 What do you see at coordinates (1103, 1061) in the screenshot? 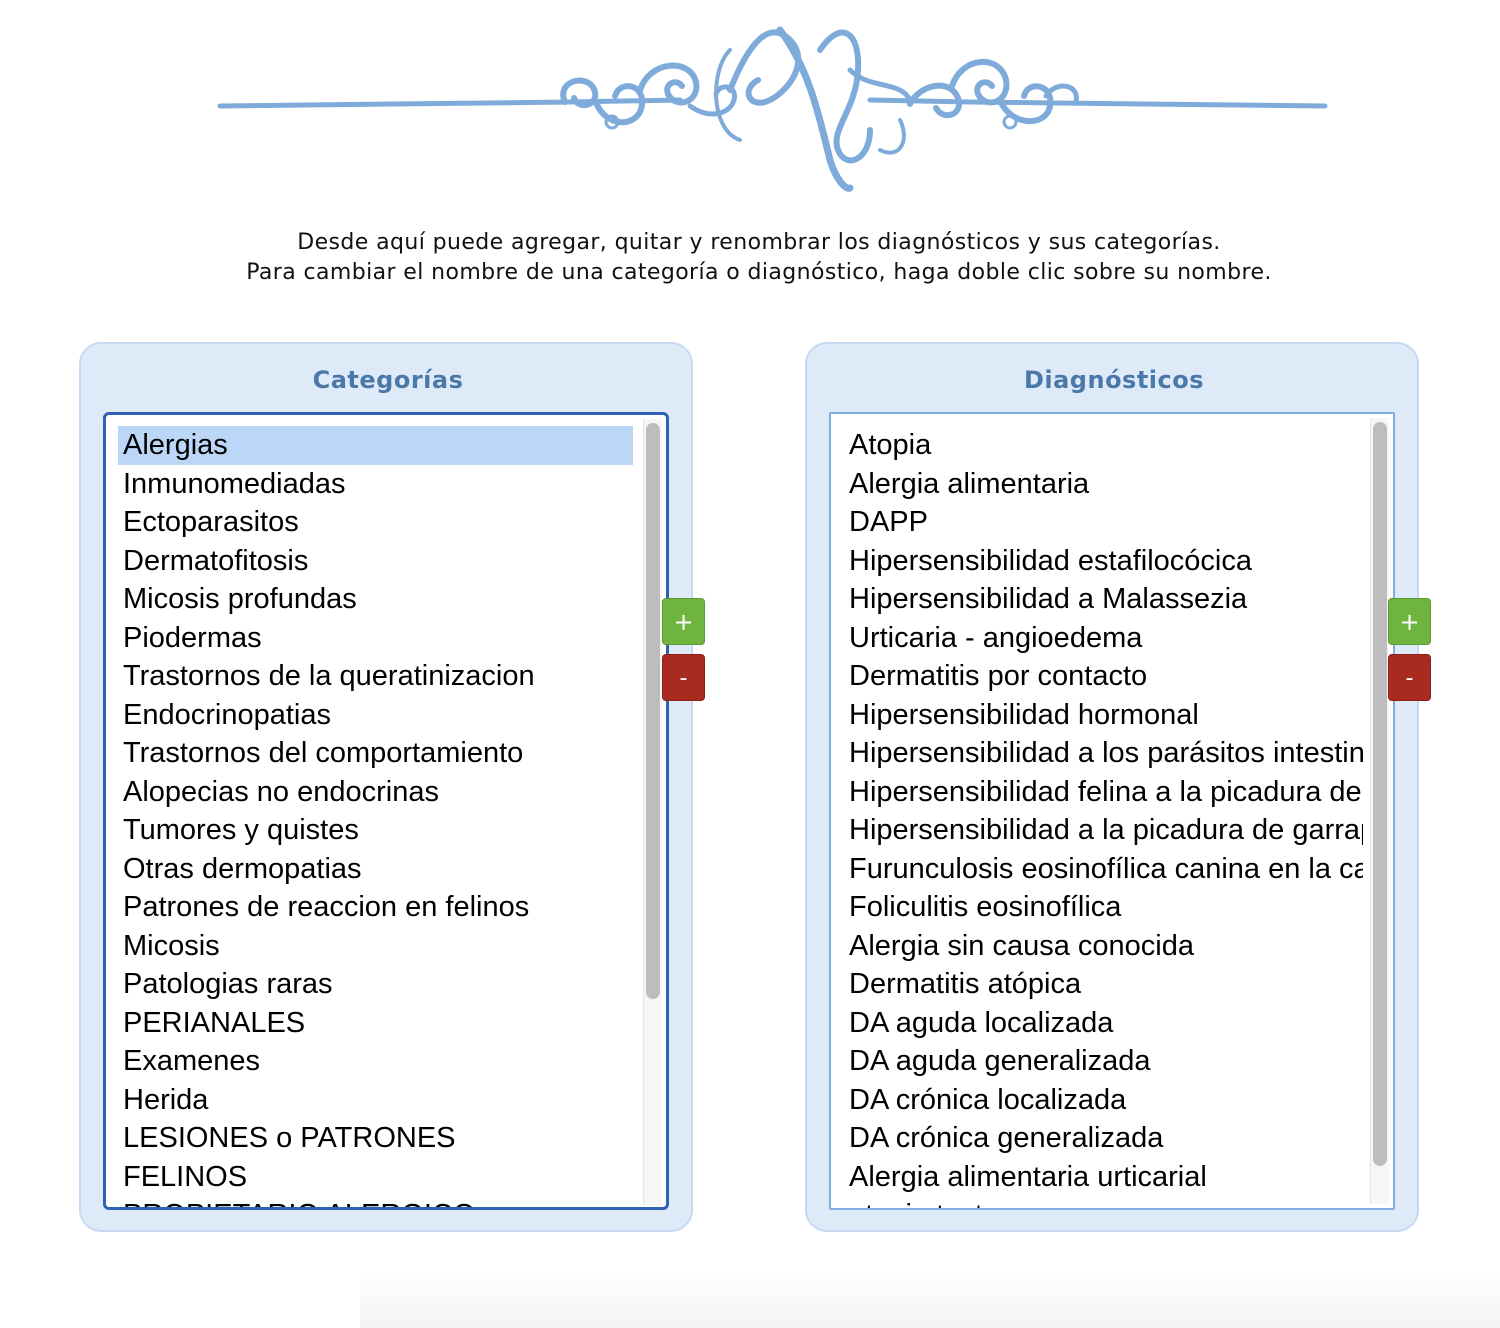
I see `diagnosis-option: DA aguda generalizada` at bounding box center [1103, 1061].